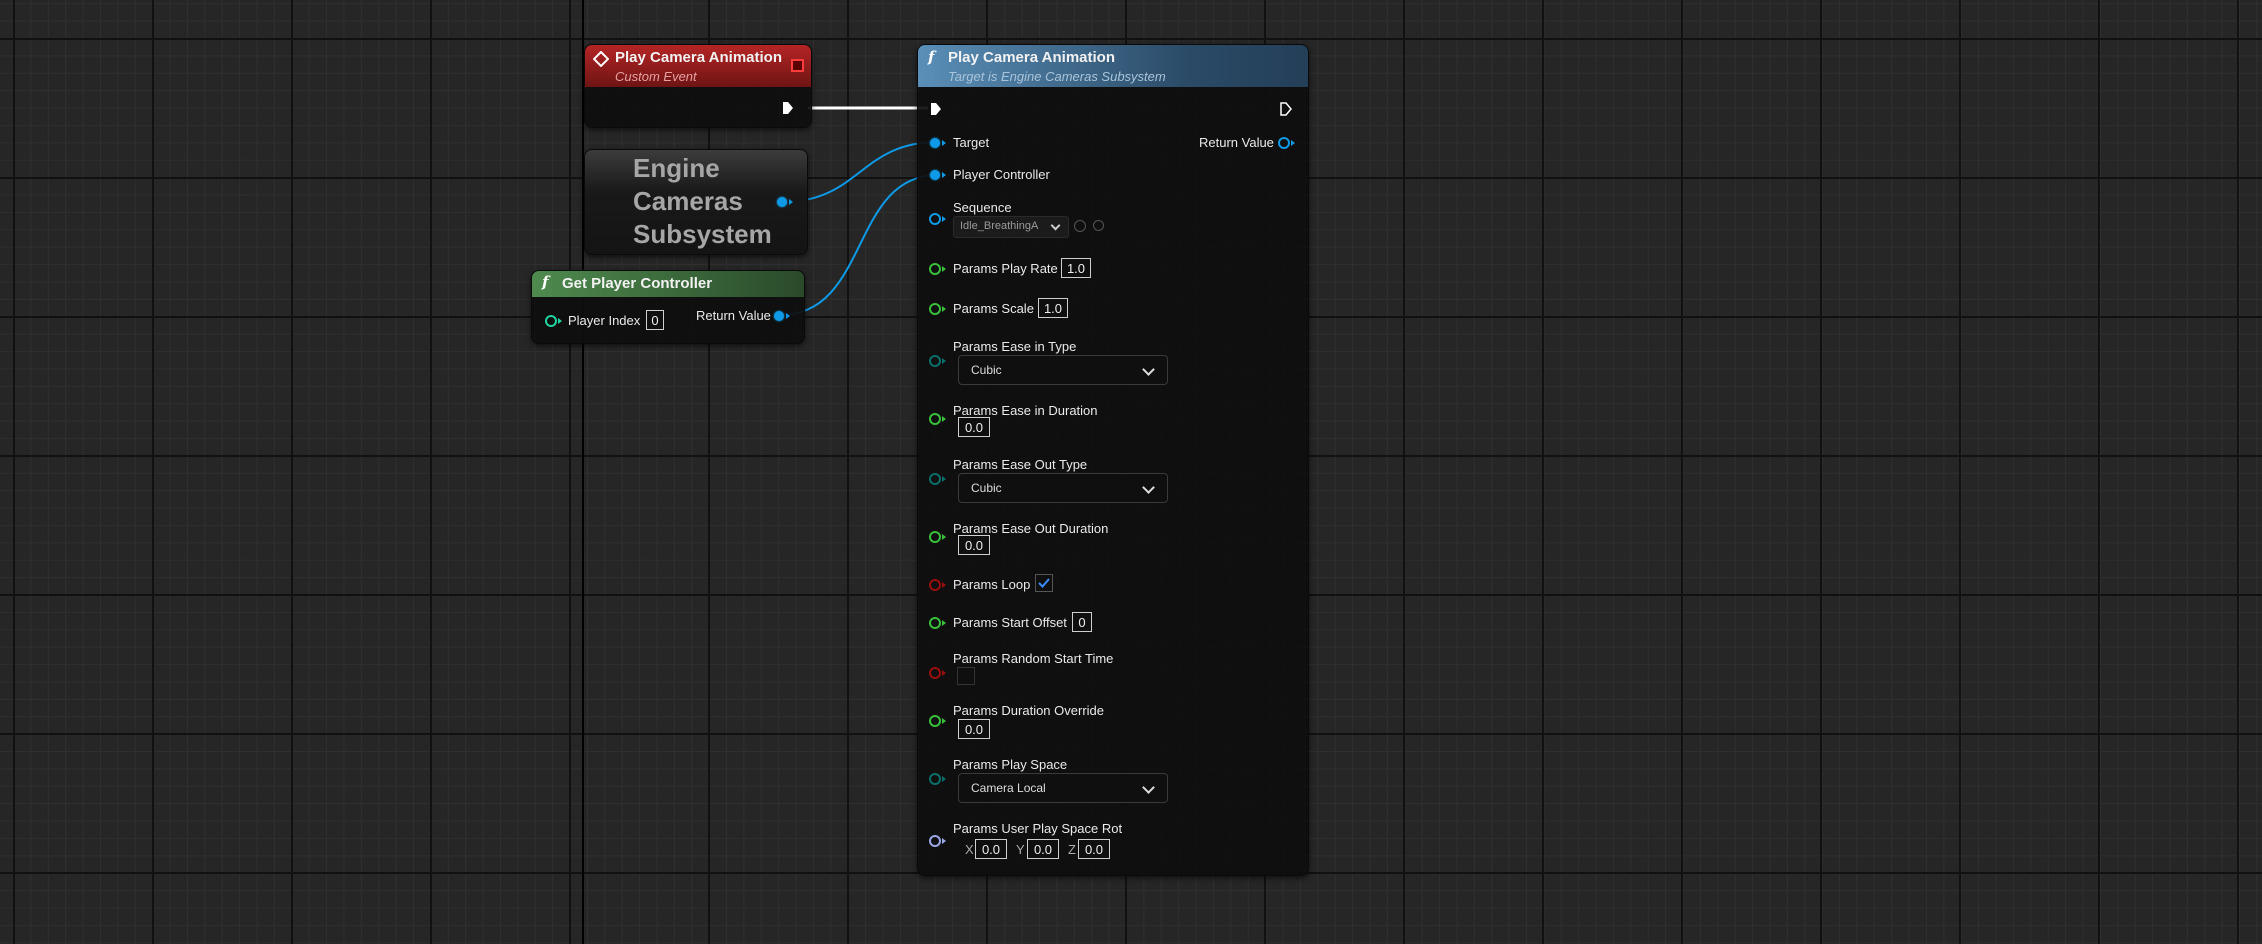 The height and width of the screenshot is (944, 2262). What do you see at coordinates (601, 59) in the screenshot?
I see `event-diamond-icon` at bounding box center [601, 59].